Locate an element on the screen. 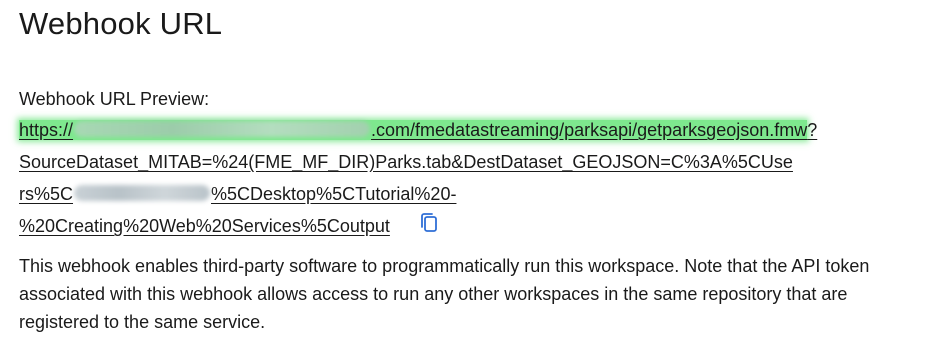 This screenshot has height=351, width=952. url-part-desktop: %5CDesktop%5CTutorial%20- is located at coordinates (334, 194).